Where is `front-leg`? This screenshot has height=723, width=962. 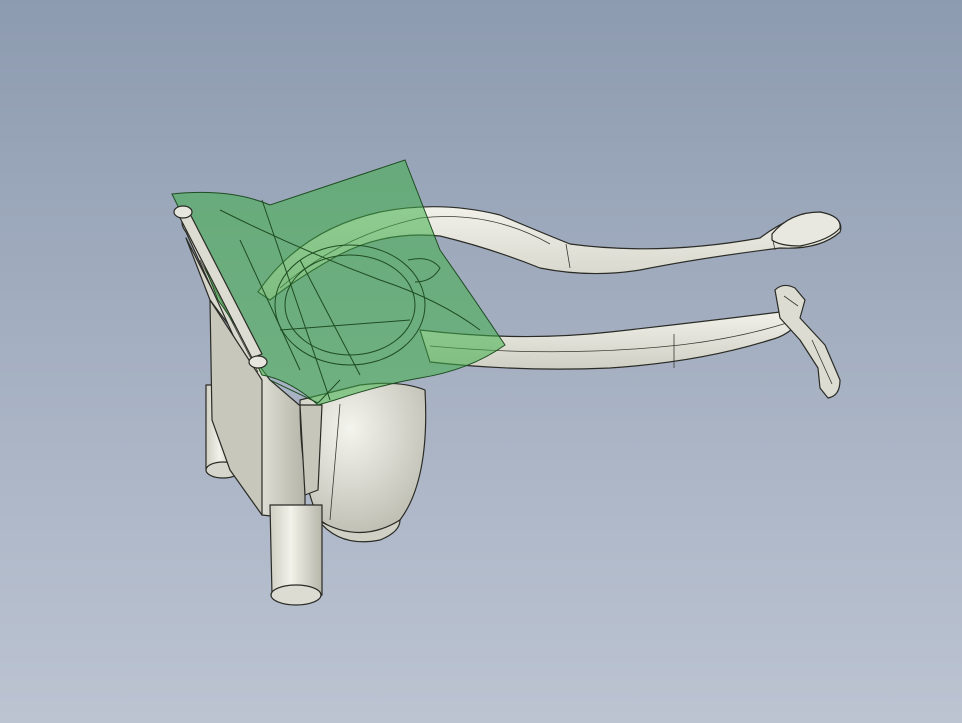 front-leg is located at coordinates (296, 555).